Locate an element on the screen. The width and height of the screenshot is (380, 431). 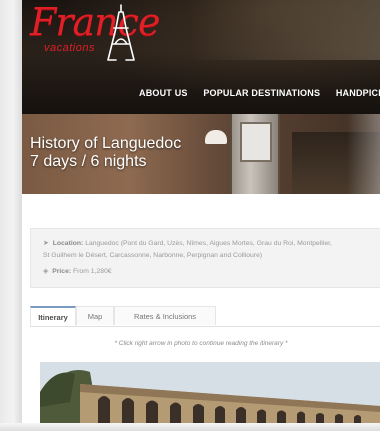
banner-lamp-shape is located at coordinates (216, 137).